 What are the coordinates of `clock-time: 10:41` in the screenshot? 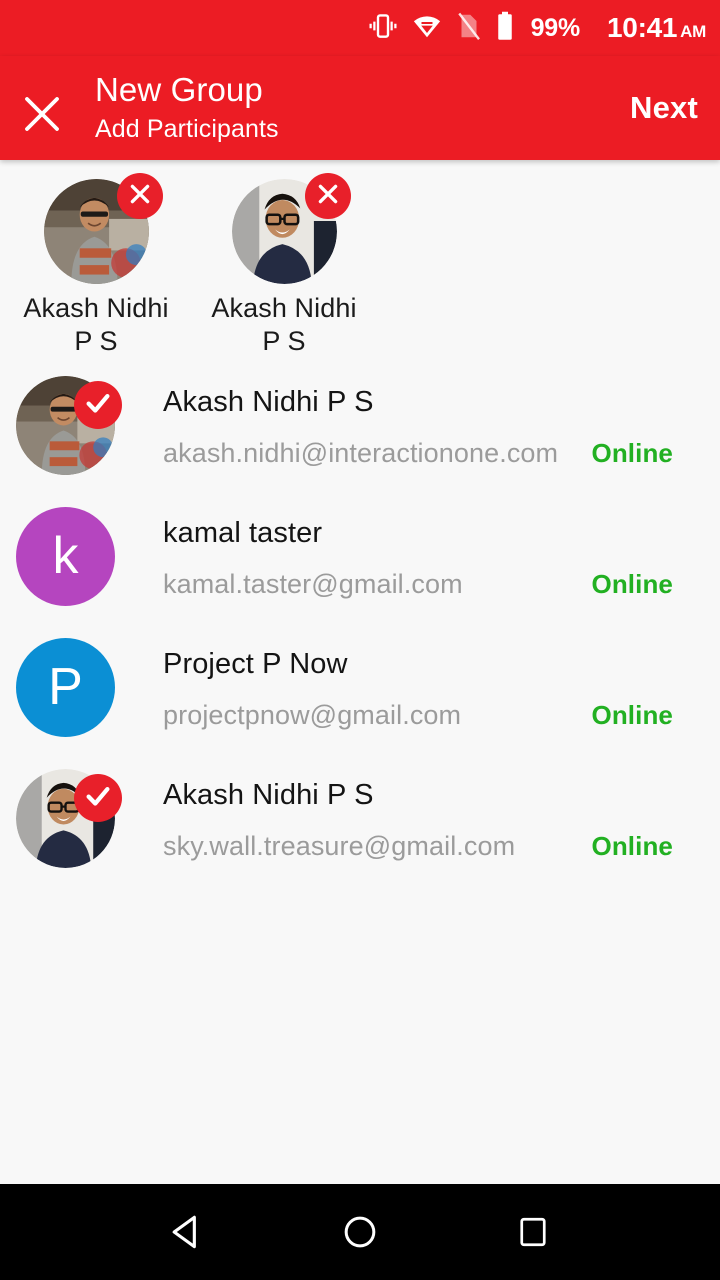 It's located at (642, 27).